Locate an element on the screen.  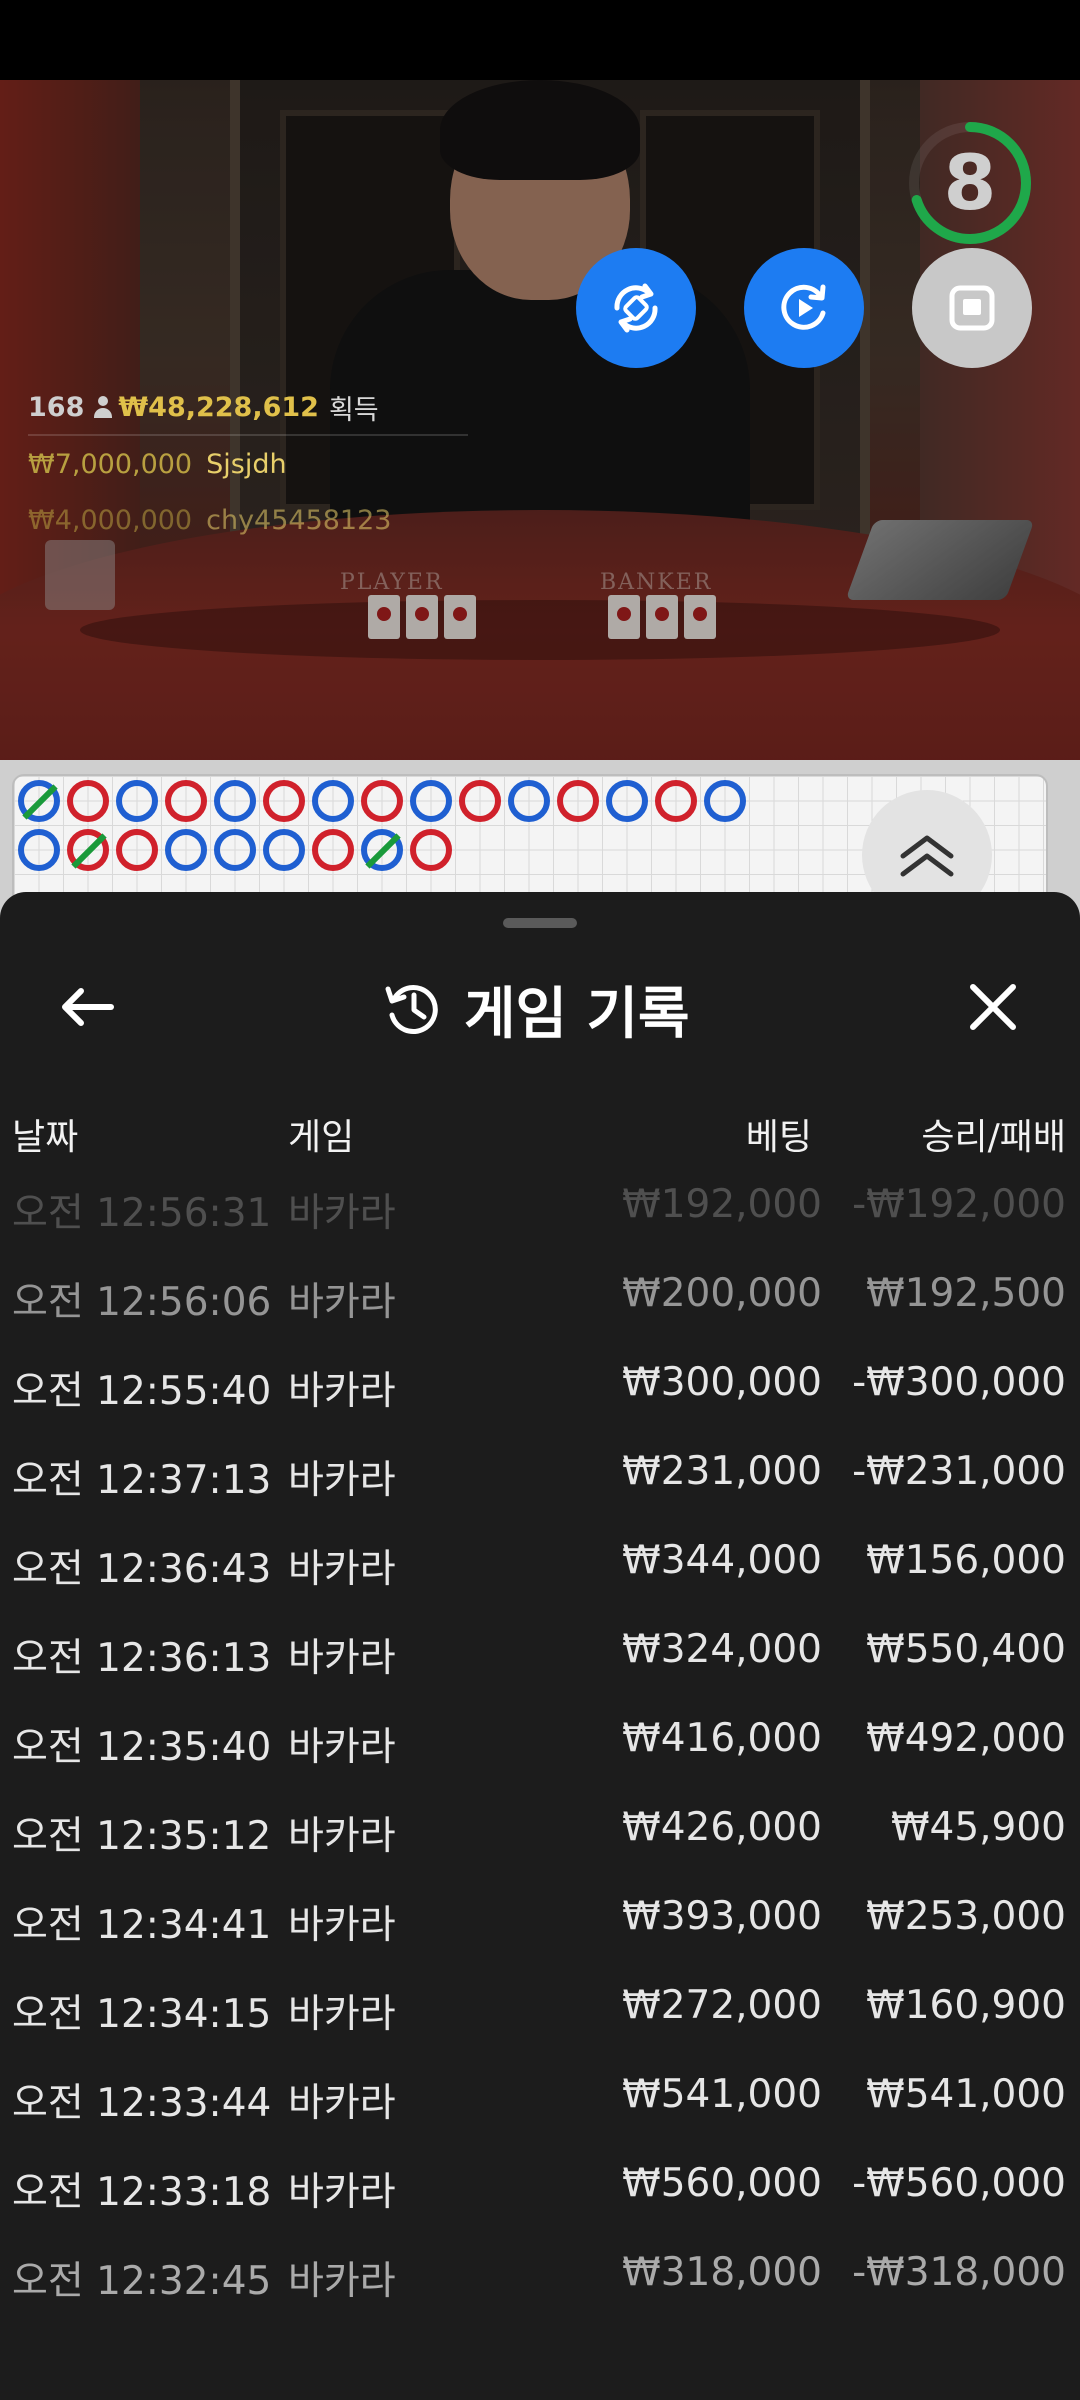
table-row: 오전 12:36:13 바카라 ₩324,000 ₩550,400 is located at coordinates (540, 1651).